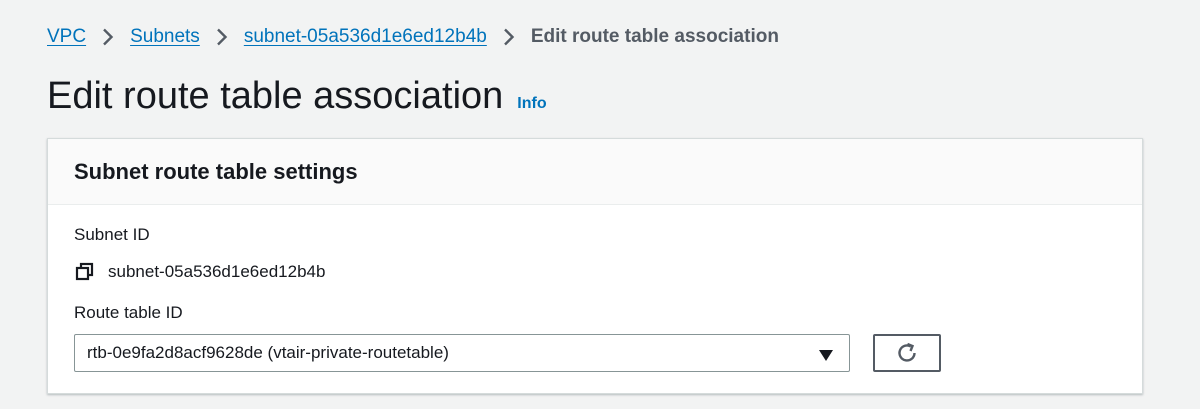  What do you see at coordinates (365, 37) in the screenshot?
I see `breadcrumb-subnet-link: subnet-05a536d1e6ed12b4b` at bounding box center [365, 37].